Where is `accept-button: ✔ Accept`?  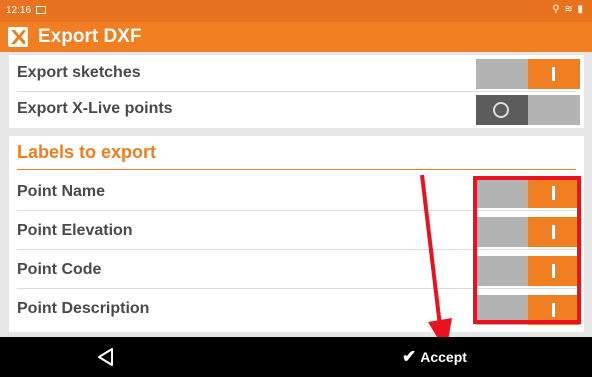
accept-button: ✔ Accept is located at coordinates (434, 357).